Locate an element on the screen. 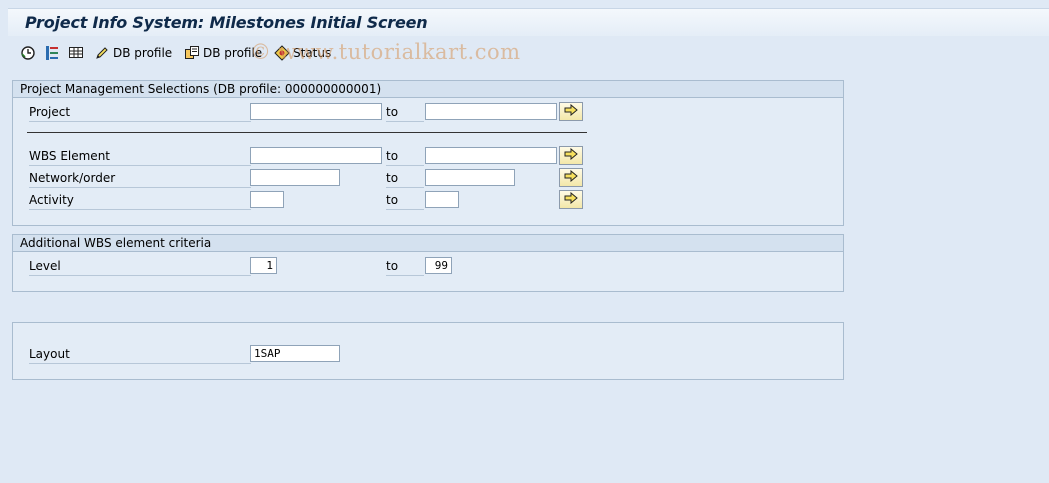 This screenshot has height=483, width=1049. wbs-element-label: WBS Element is located at coordinates (140, 156).